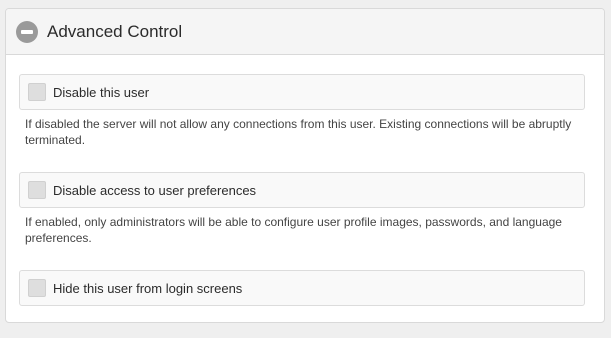 The image size is (611, 338). Describe the element at coordinates (148, 288) in the screenshot. I see `hide-user-label: Hide this user from login screens` at that location.